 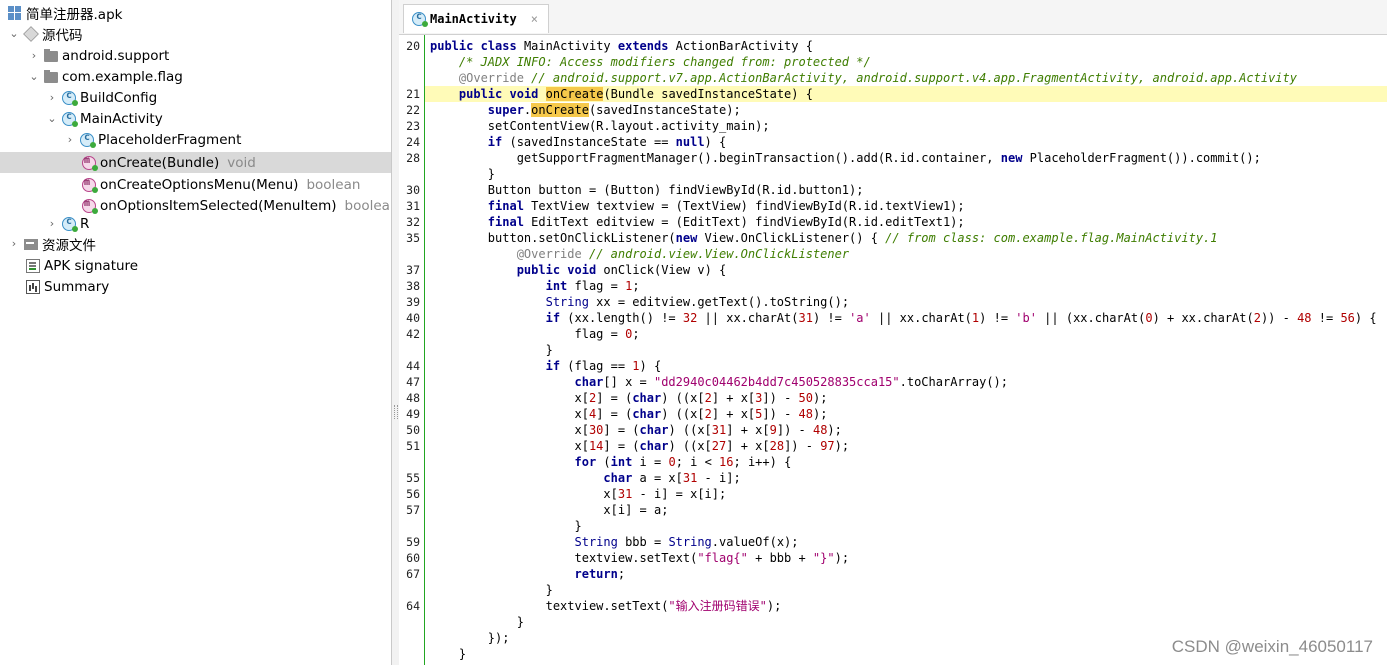 I want to click on tree-item-label: BuildConfig, so click(x=119, y=97).